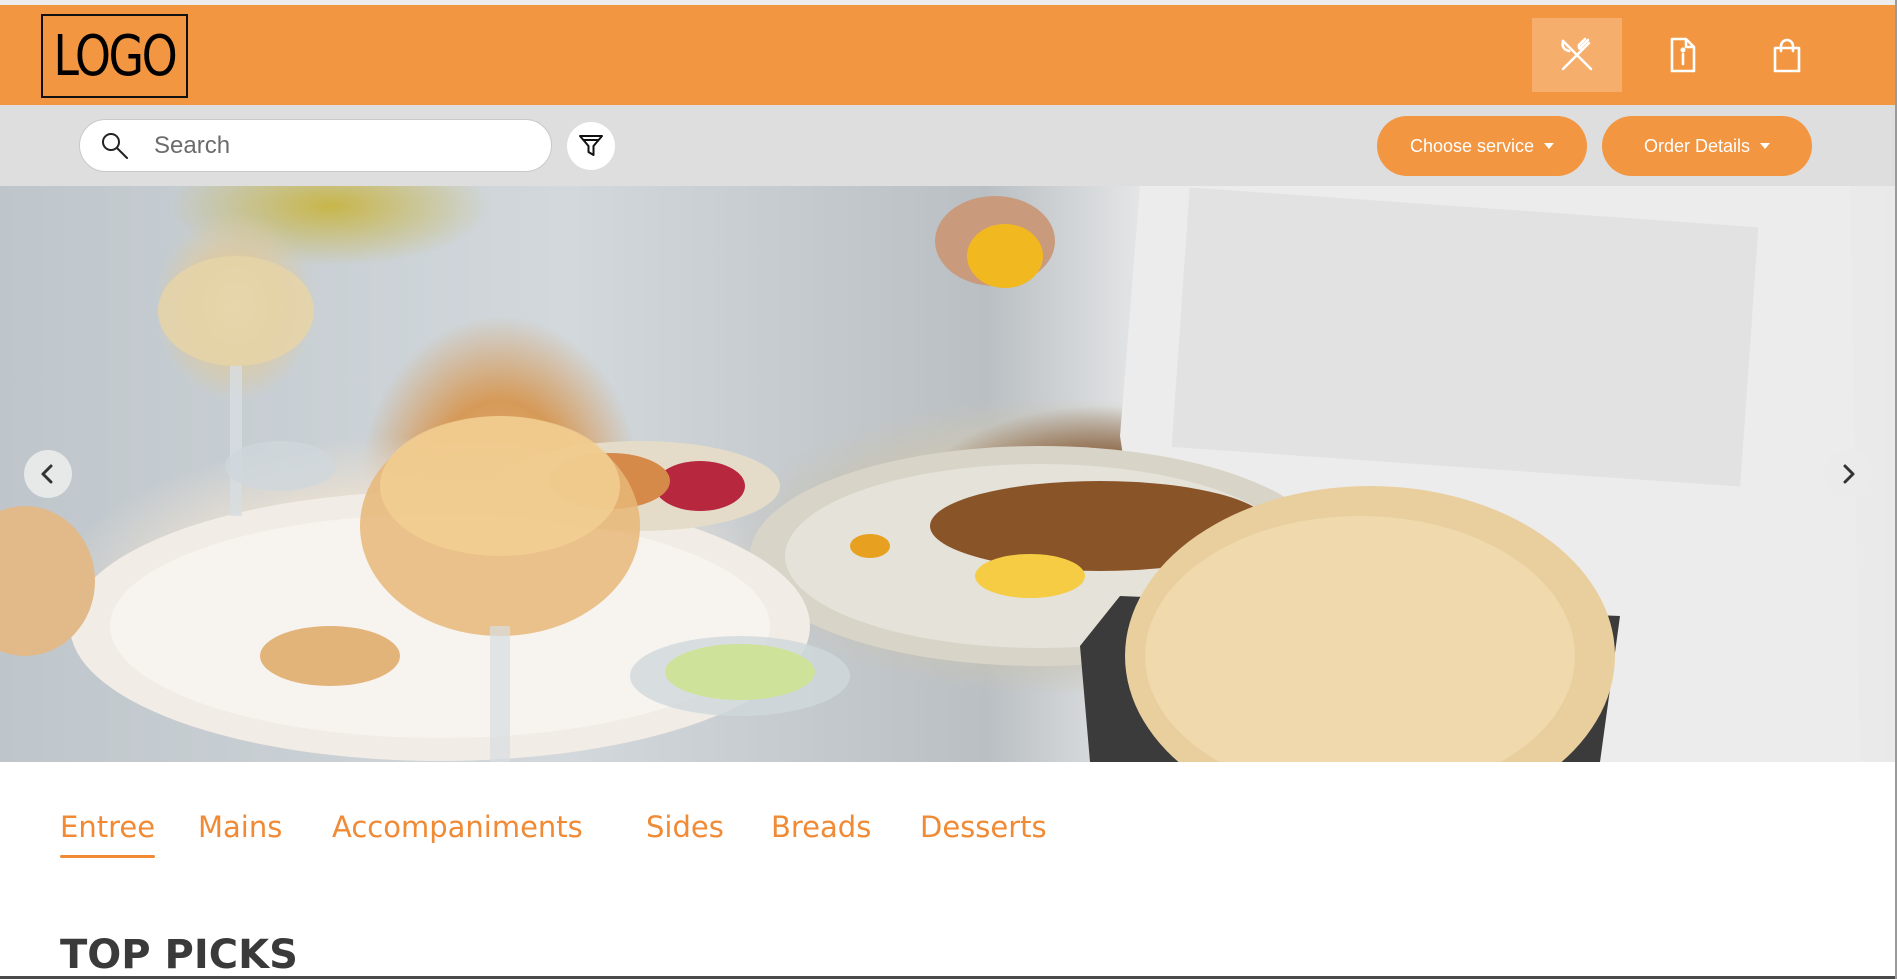  I want to click on logo-text: LOGO, so click(115, 56).